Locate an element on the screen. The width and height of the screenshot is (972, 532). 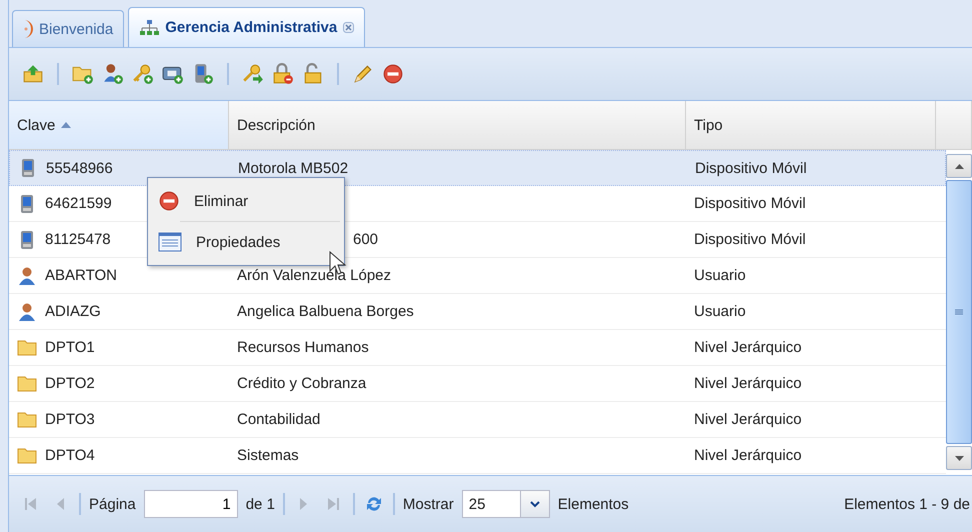
table-cell: ADIAZG is located at coordinates (73, 311).